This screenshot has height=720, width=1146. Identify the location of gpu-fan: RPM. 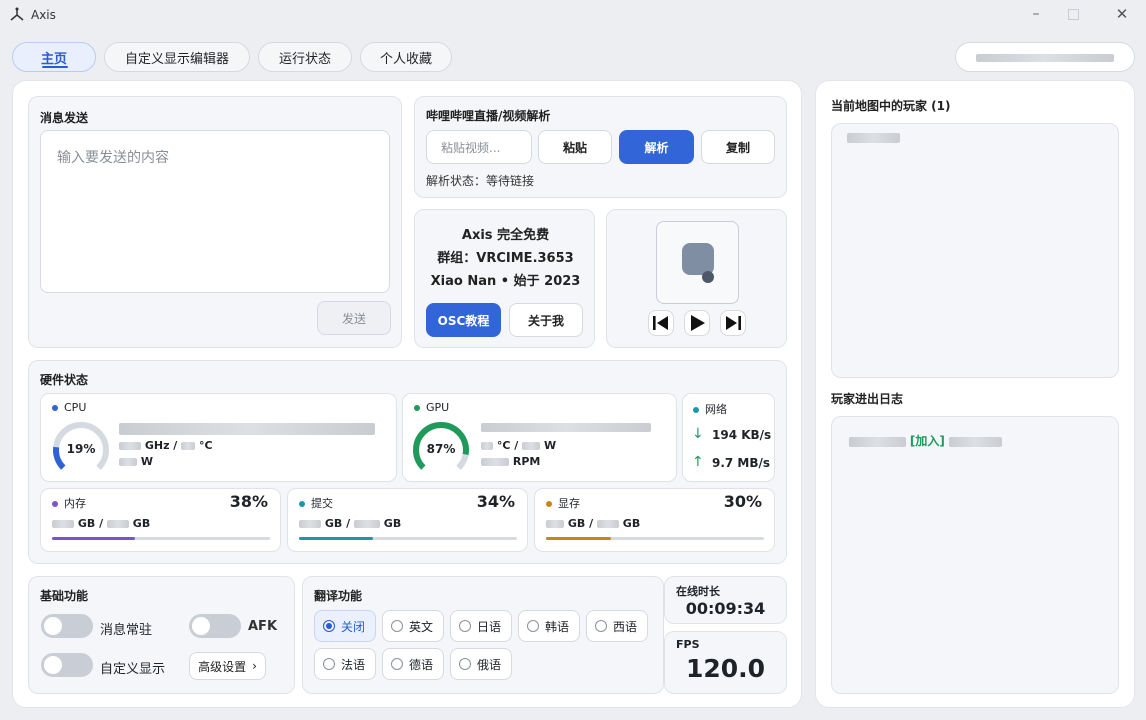
(510, 461).